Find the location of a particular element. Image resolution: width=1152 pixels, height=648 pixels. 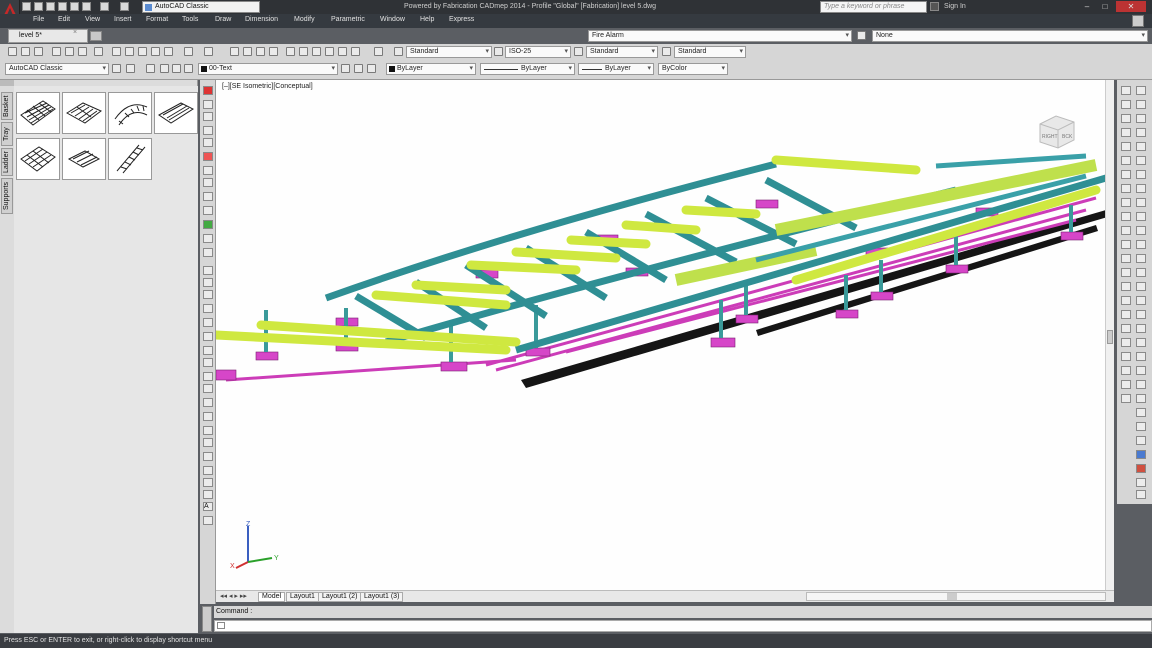

realistic-icon is located at coordinates (1141, 440).